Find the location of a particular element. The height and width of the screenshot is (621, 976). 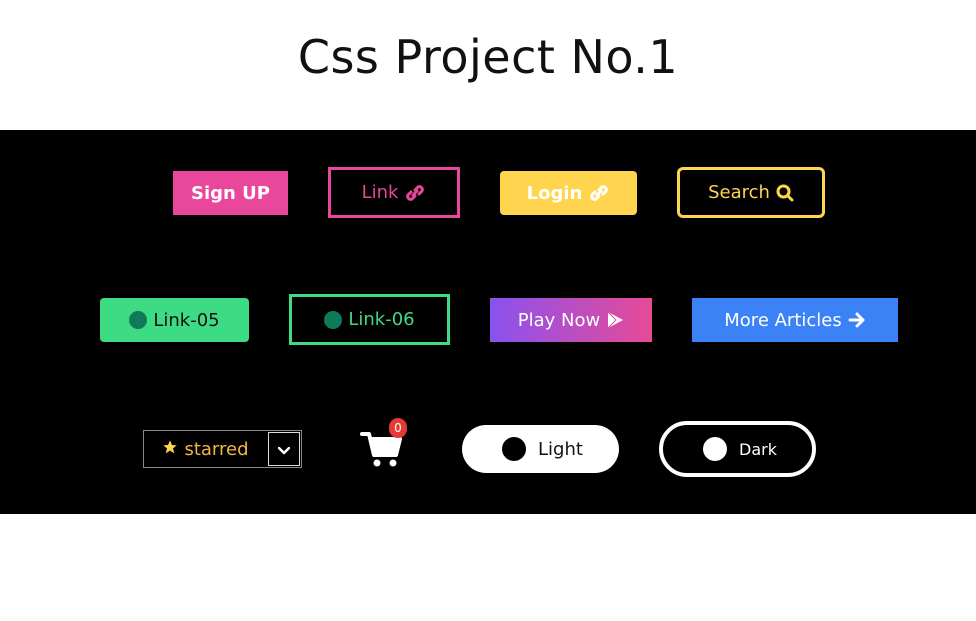

arrow-right-icon is located at coordinates (857, 320).